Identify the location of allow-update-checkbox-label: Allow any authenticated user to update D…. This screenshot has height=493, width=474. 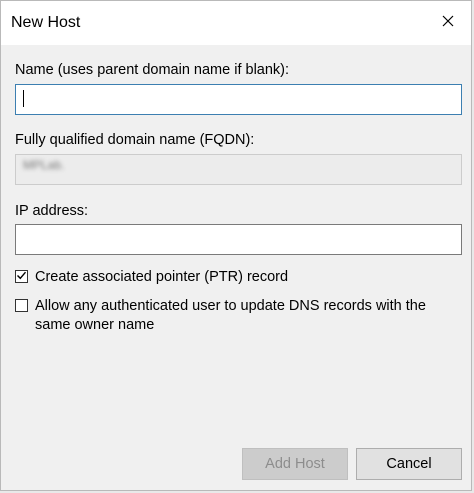
(230, 315).